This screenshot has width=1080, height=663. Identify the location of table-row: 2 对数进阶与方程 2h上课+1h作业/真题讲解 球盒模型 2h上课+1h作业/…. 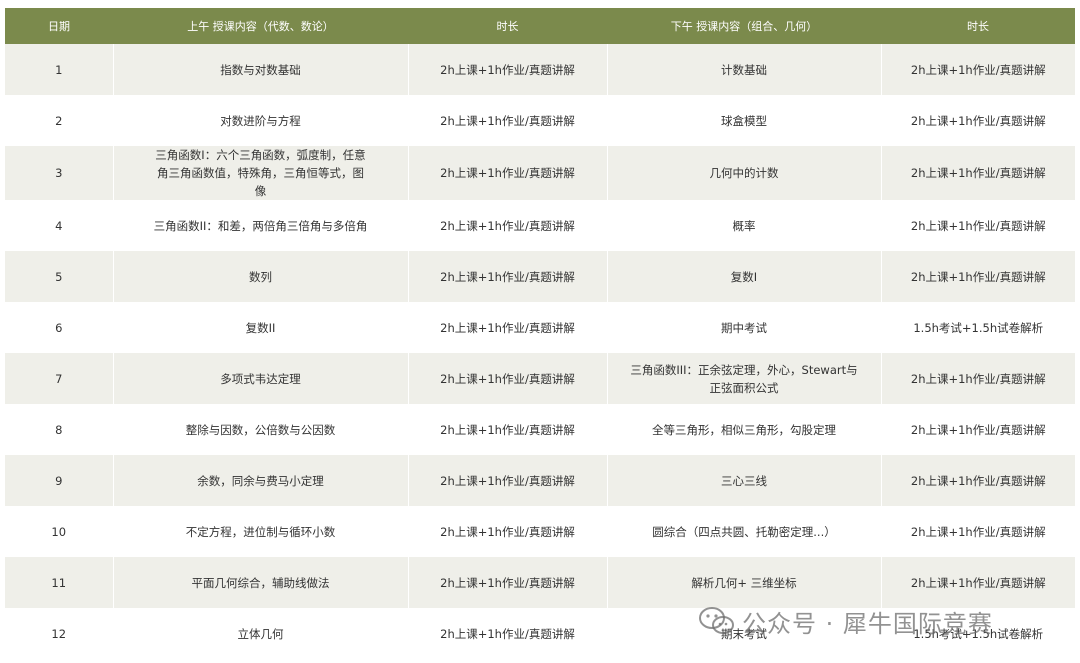
(540, 120).